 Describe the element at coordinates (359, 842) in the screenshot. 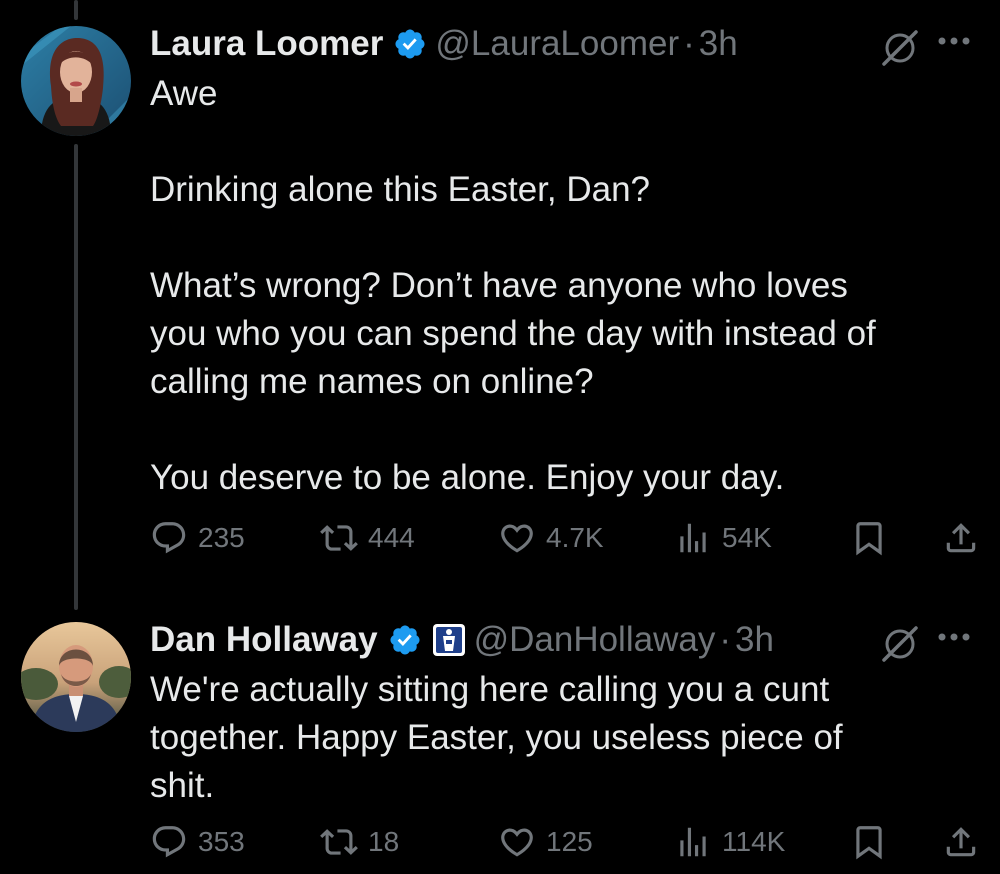

I see `repost-button: 18` at that location.